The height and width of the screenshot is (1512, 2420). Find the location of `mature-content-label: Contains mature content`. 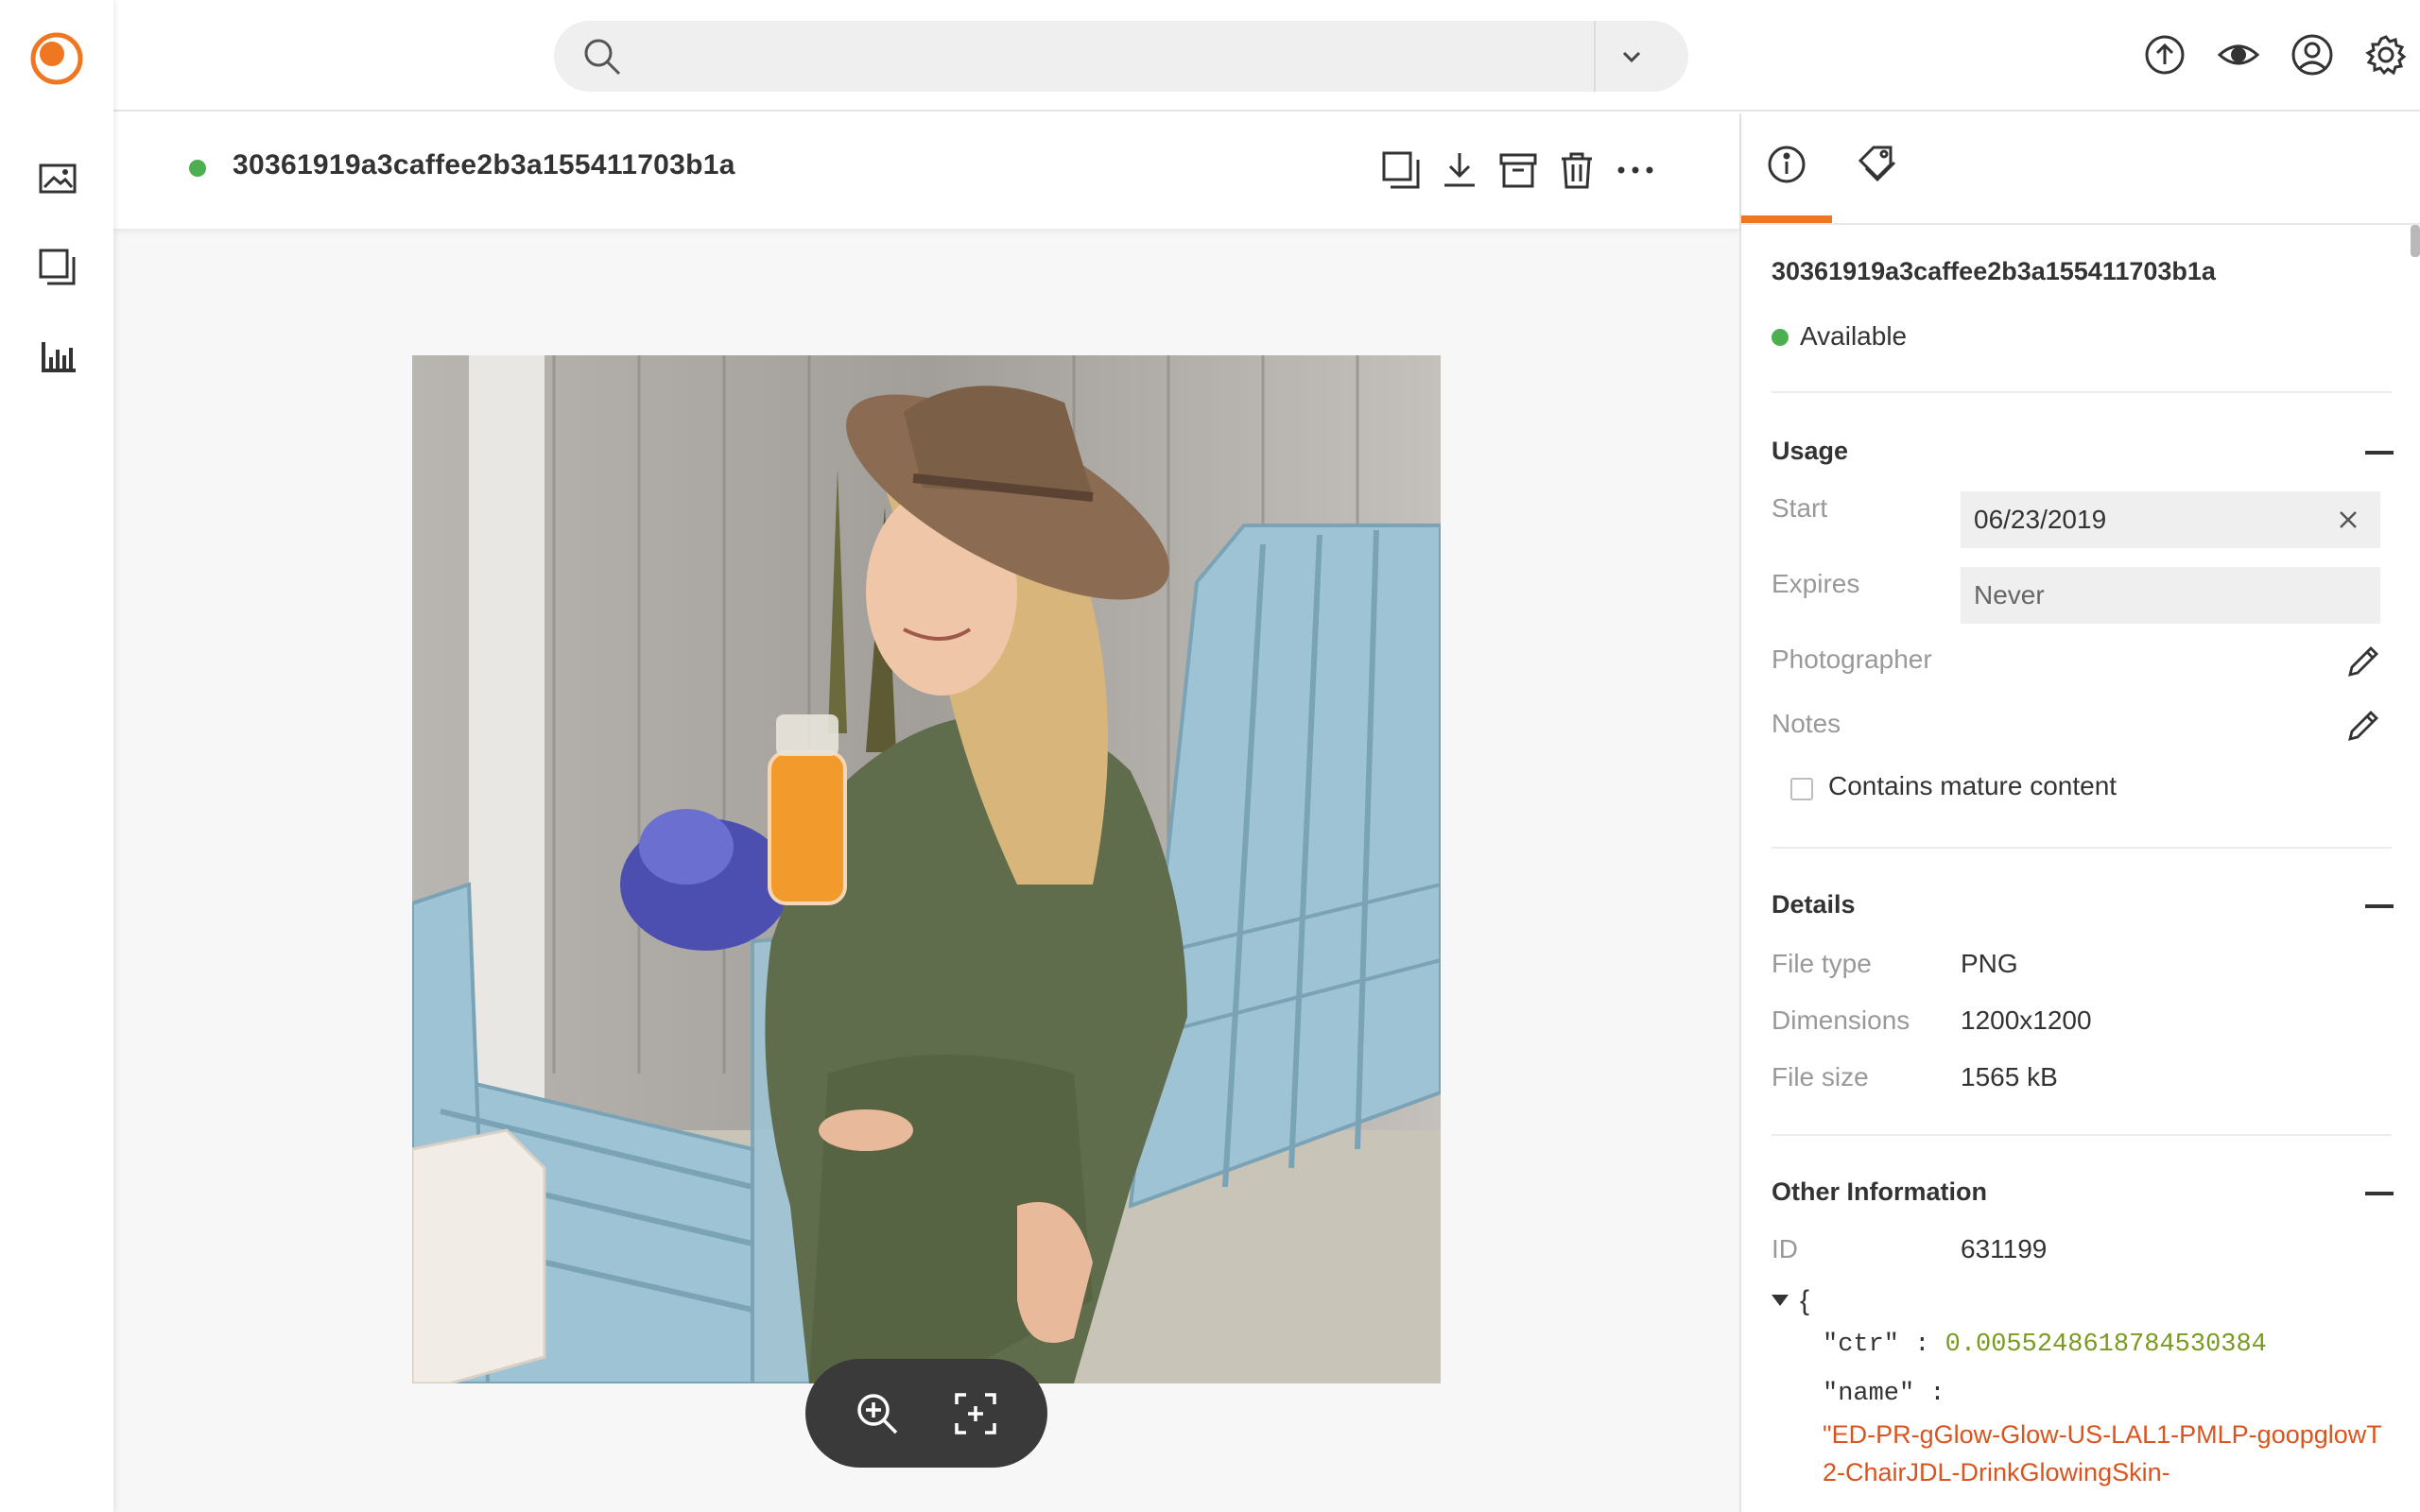

mature-content-label: Contains mature content is located at coordinates (1972, 786).